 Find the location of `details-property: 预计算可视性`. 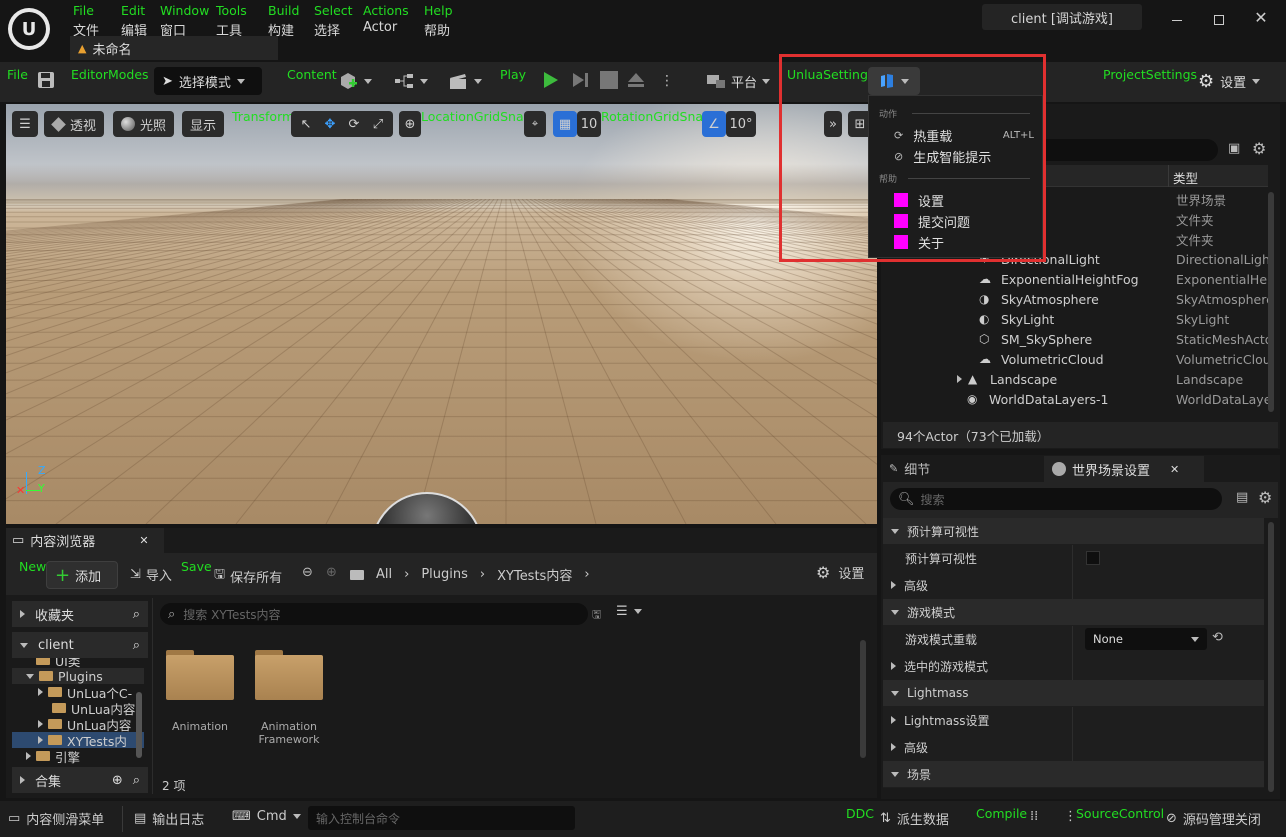

details-property: 预计算可视性 is located at coordinates (1073, 558).